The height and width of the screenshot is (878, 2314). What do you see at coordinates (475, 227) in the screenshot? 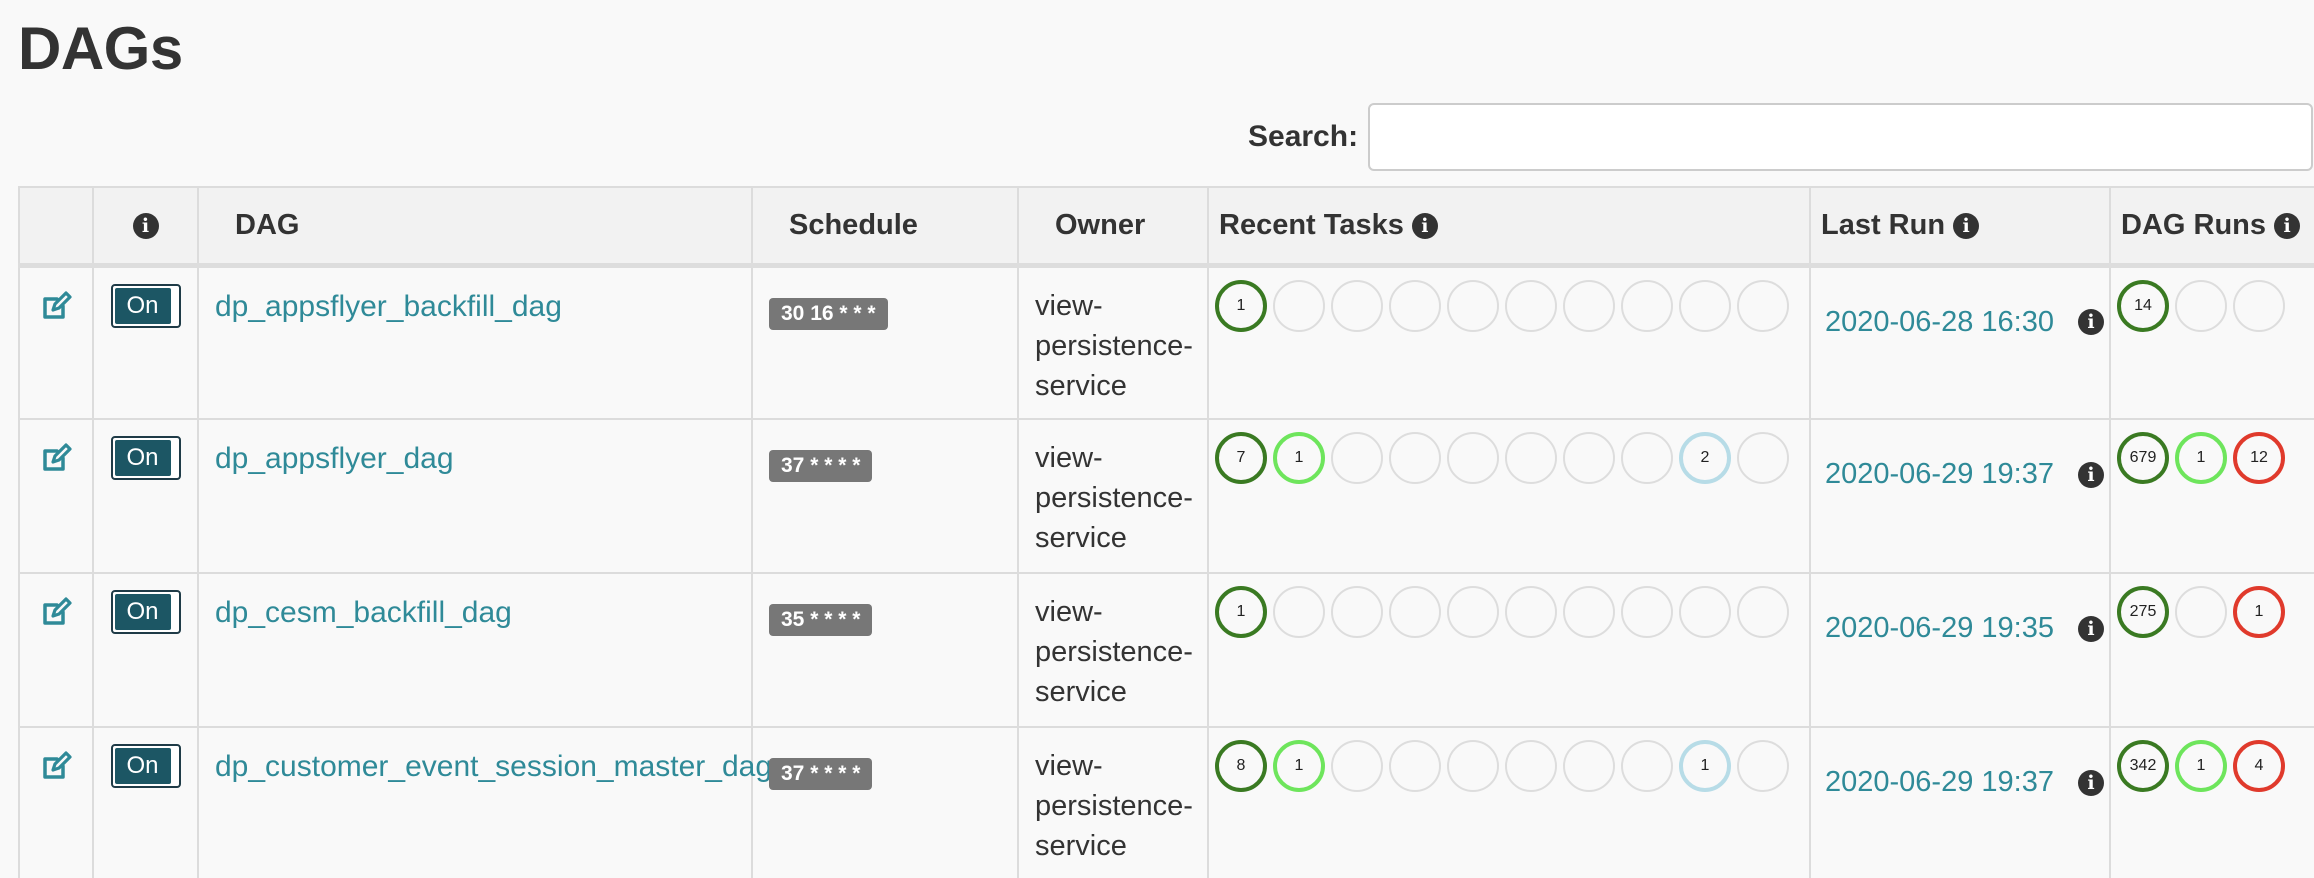
I see `header-dag: DAG` at bounding box center [475, 227].